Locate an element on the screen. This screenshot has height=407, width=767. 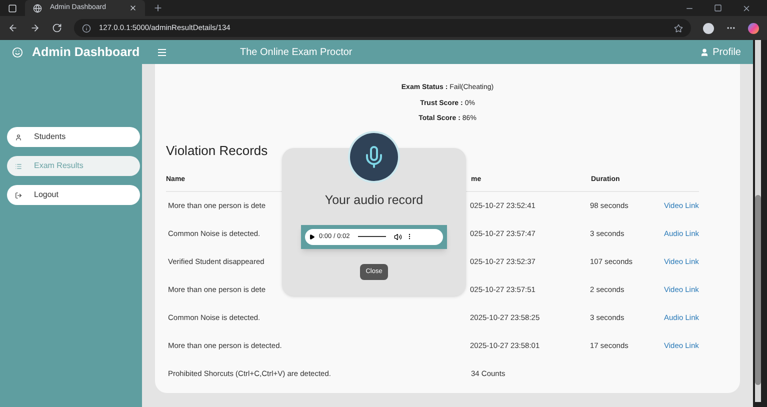
star-icon is located at coordinates (678, 28).